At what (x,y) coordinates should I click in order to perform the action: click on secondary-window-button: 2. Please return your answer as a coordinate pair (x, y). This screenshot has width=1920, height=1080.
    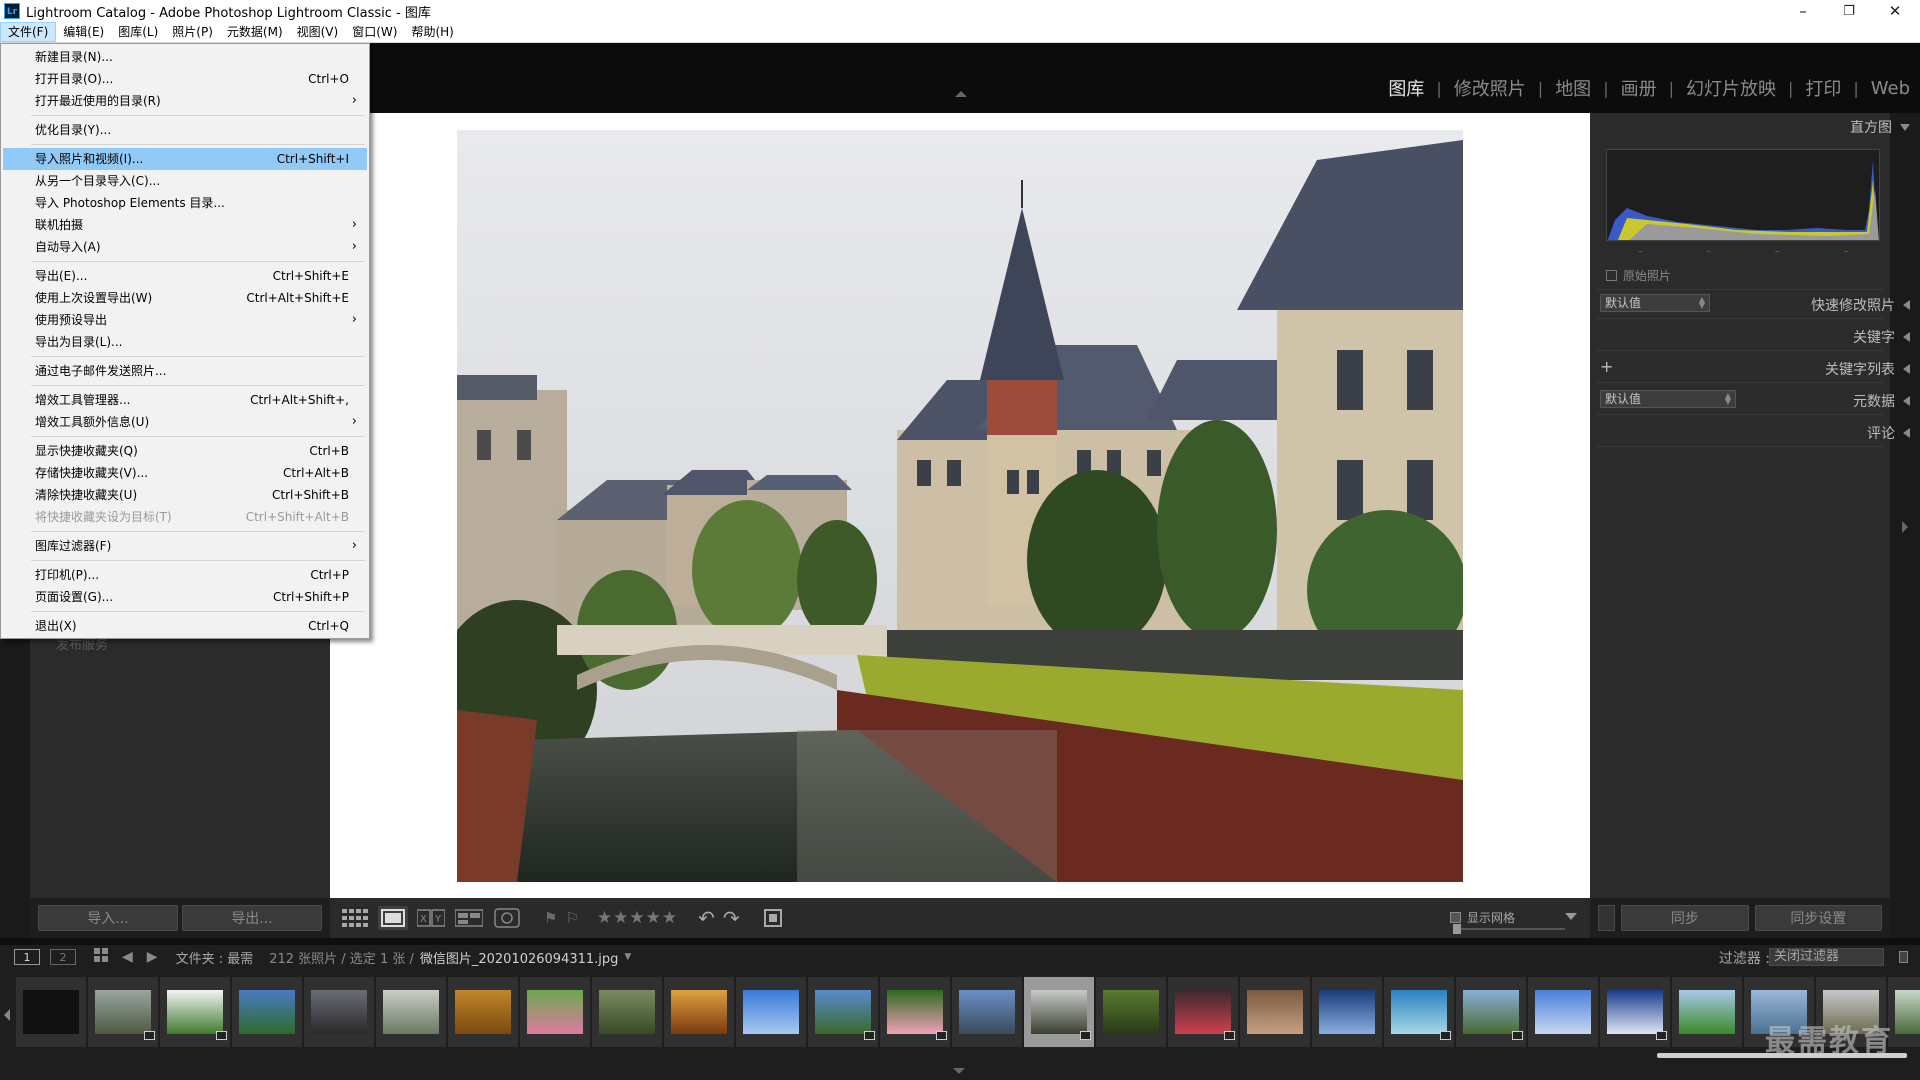
    Looking at the image, I should click on (63, 957).